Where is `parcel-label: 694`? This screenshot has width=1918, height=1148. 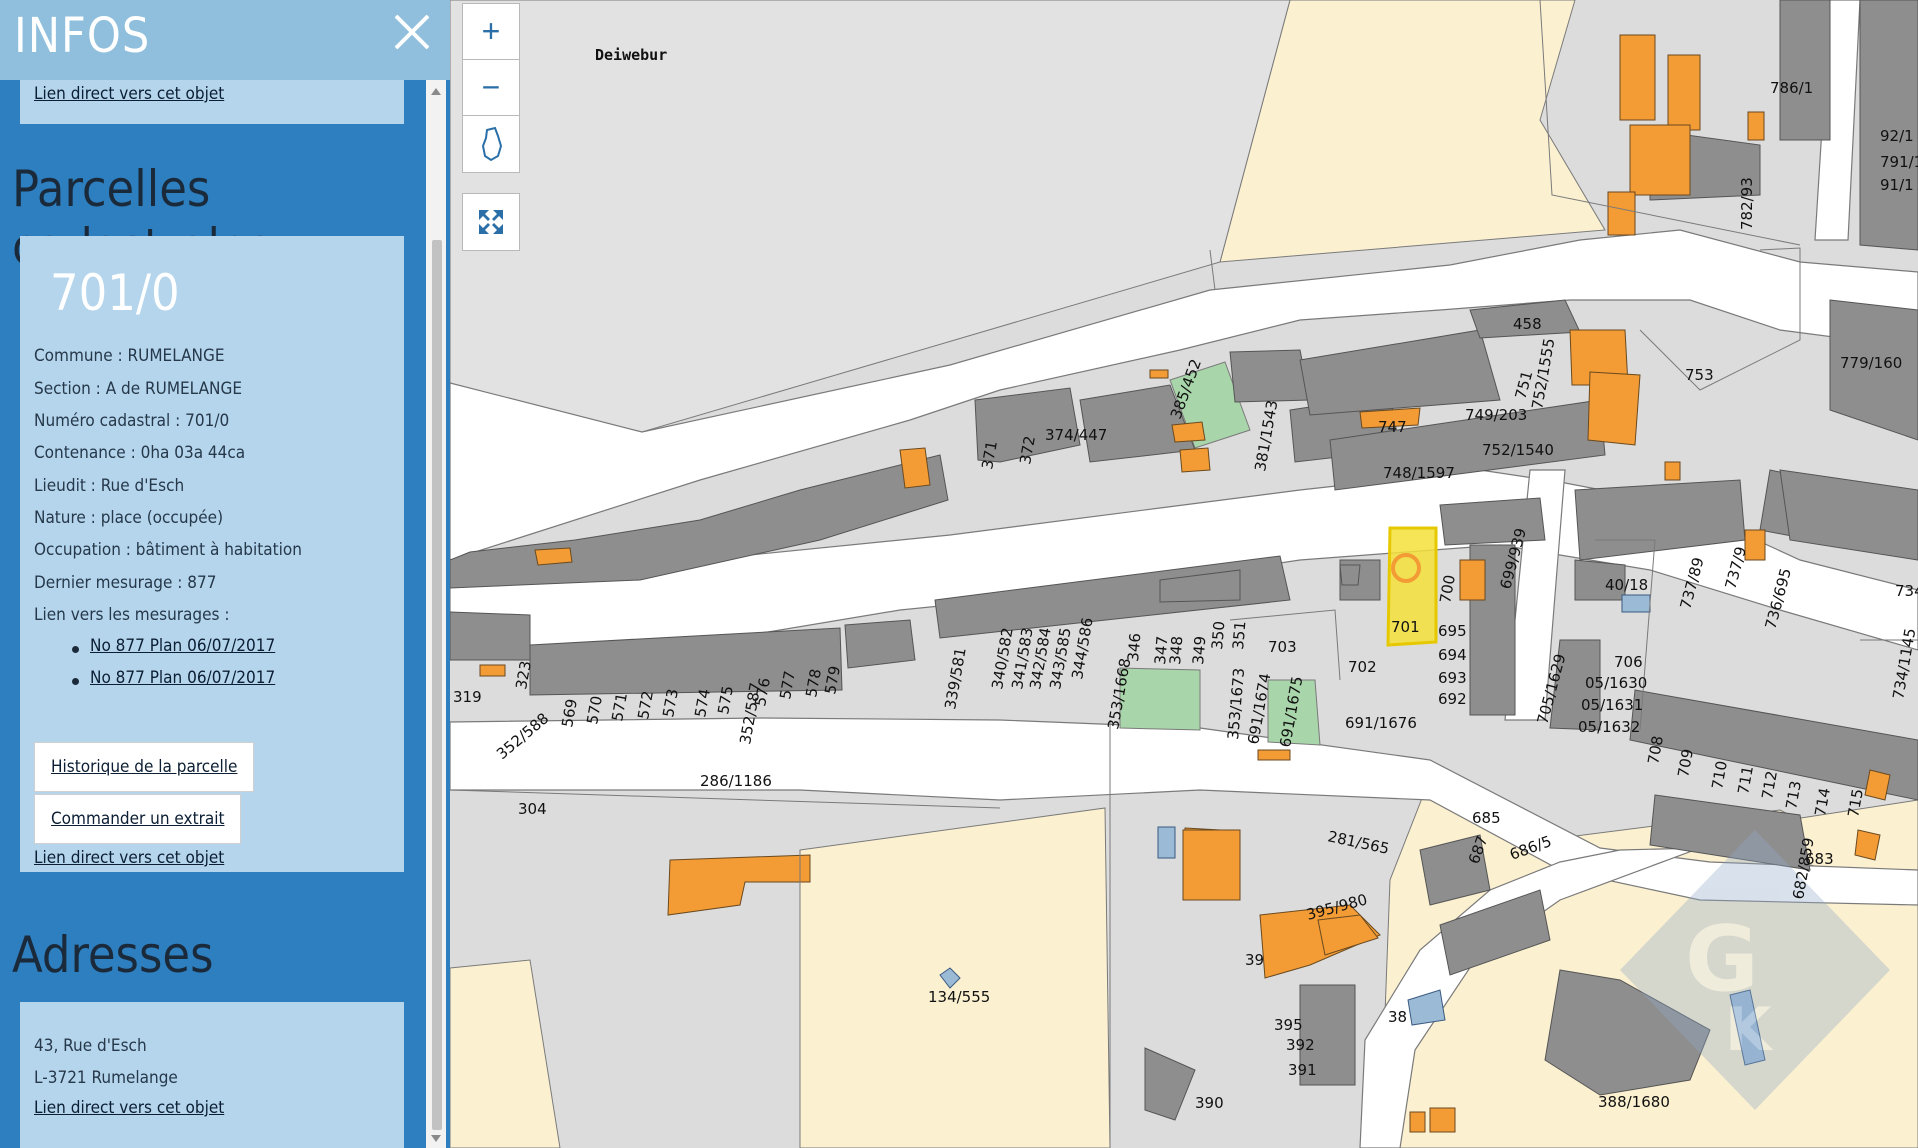
parcel-label: 694 is located at coordinates (1452, 655).